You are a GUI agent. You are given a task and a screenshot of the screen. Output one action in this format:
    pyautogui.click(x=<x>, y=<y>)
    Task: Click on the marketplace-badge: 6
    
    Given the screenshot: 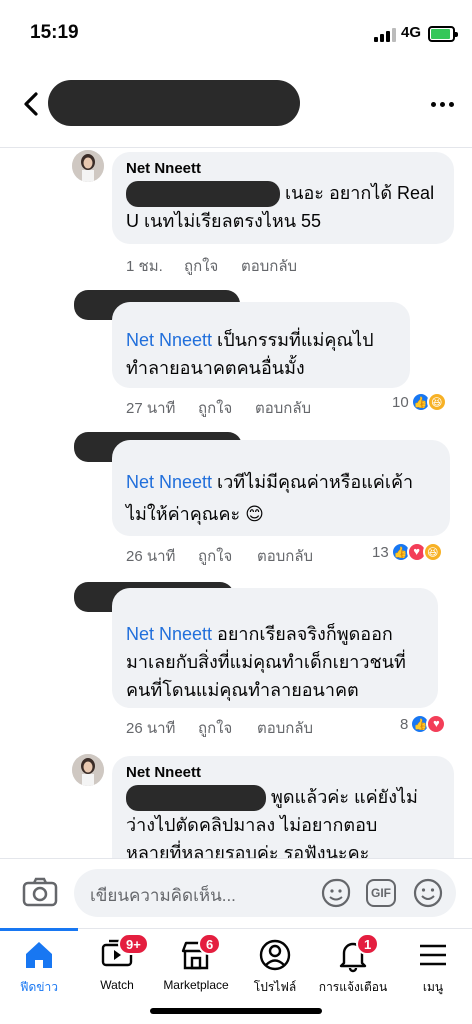 What is the action you would take?
    pyautogui.click(x=210, y=944)
    